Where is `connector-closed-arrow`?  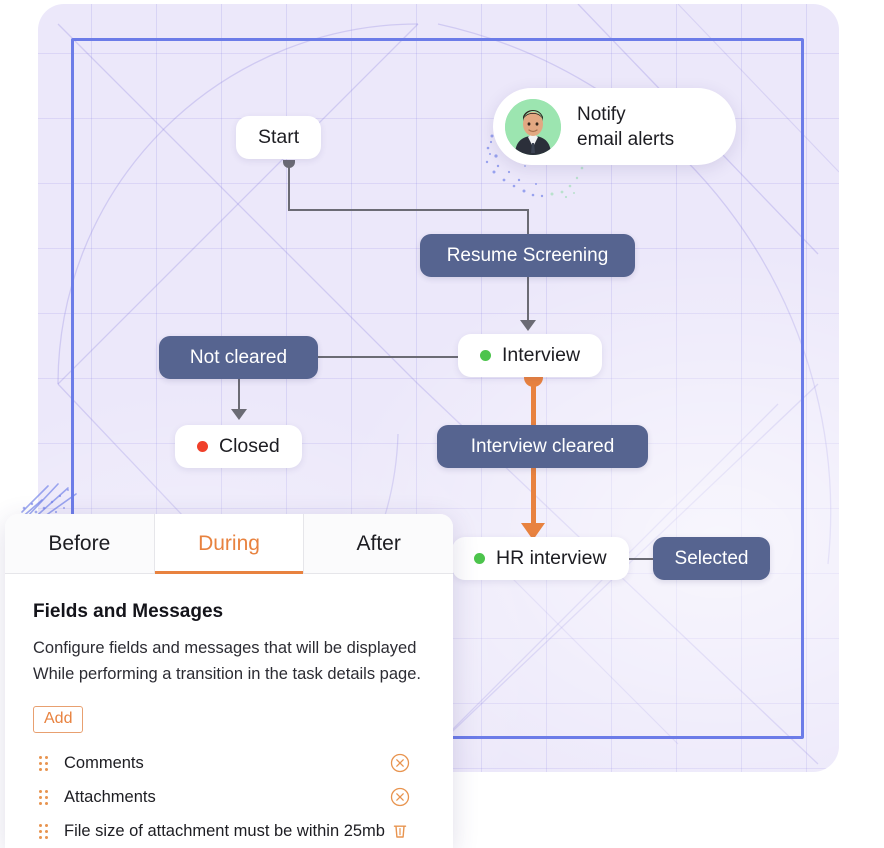
connector-closed-arrow is located at coordinates (239, 414).